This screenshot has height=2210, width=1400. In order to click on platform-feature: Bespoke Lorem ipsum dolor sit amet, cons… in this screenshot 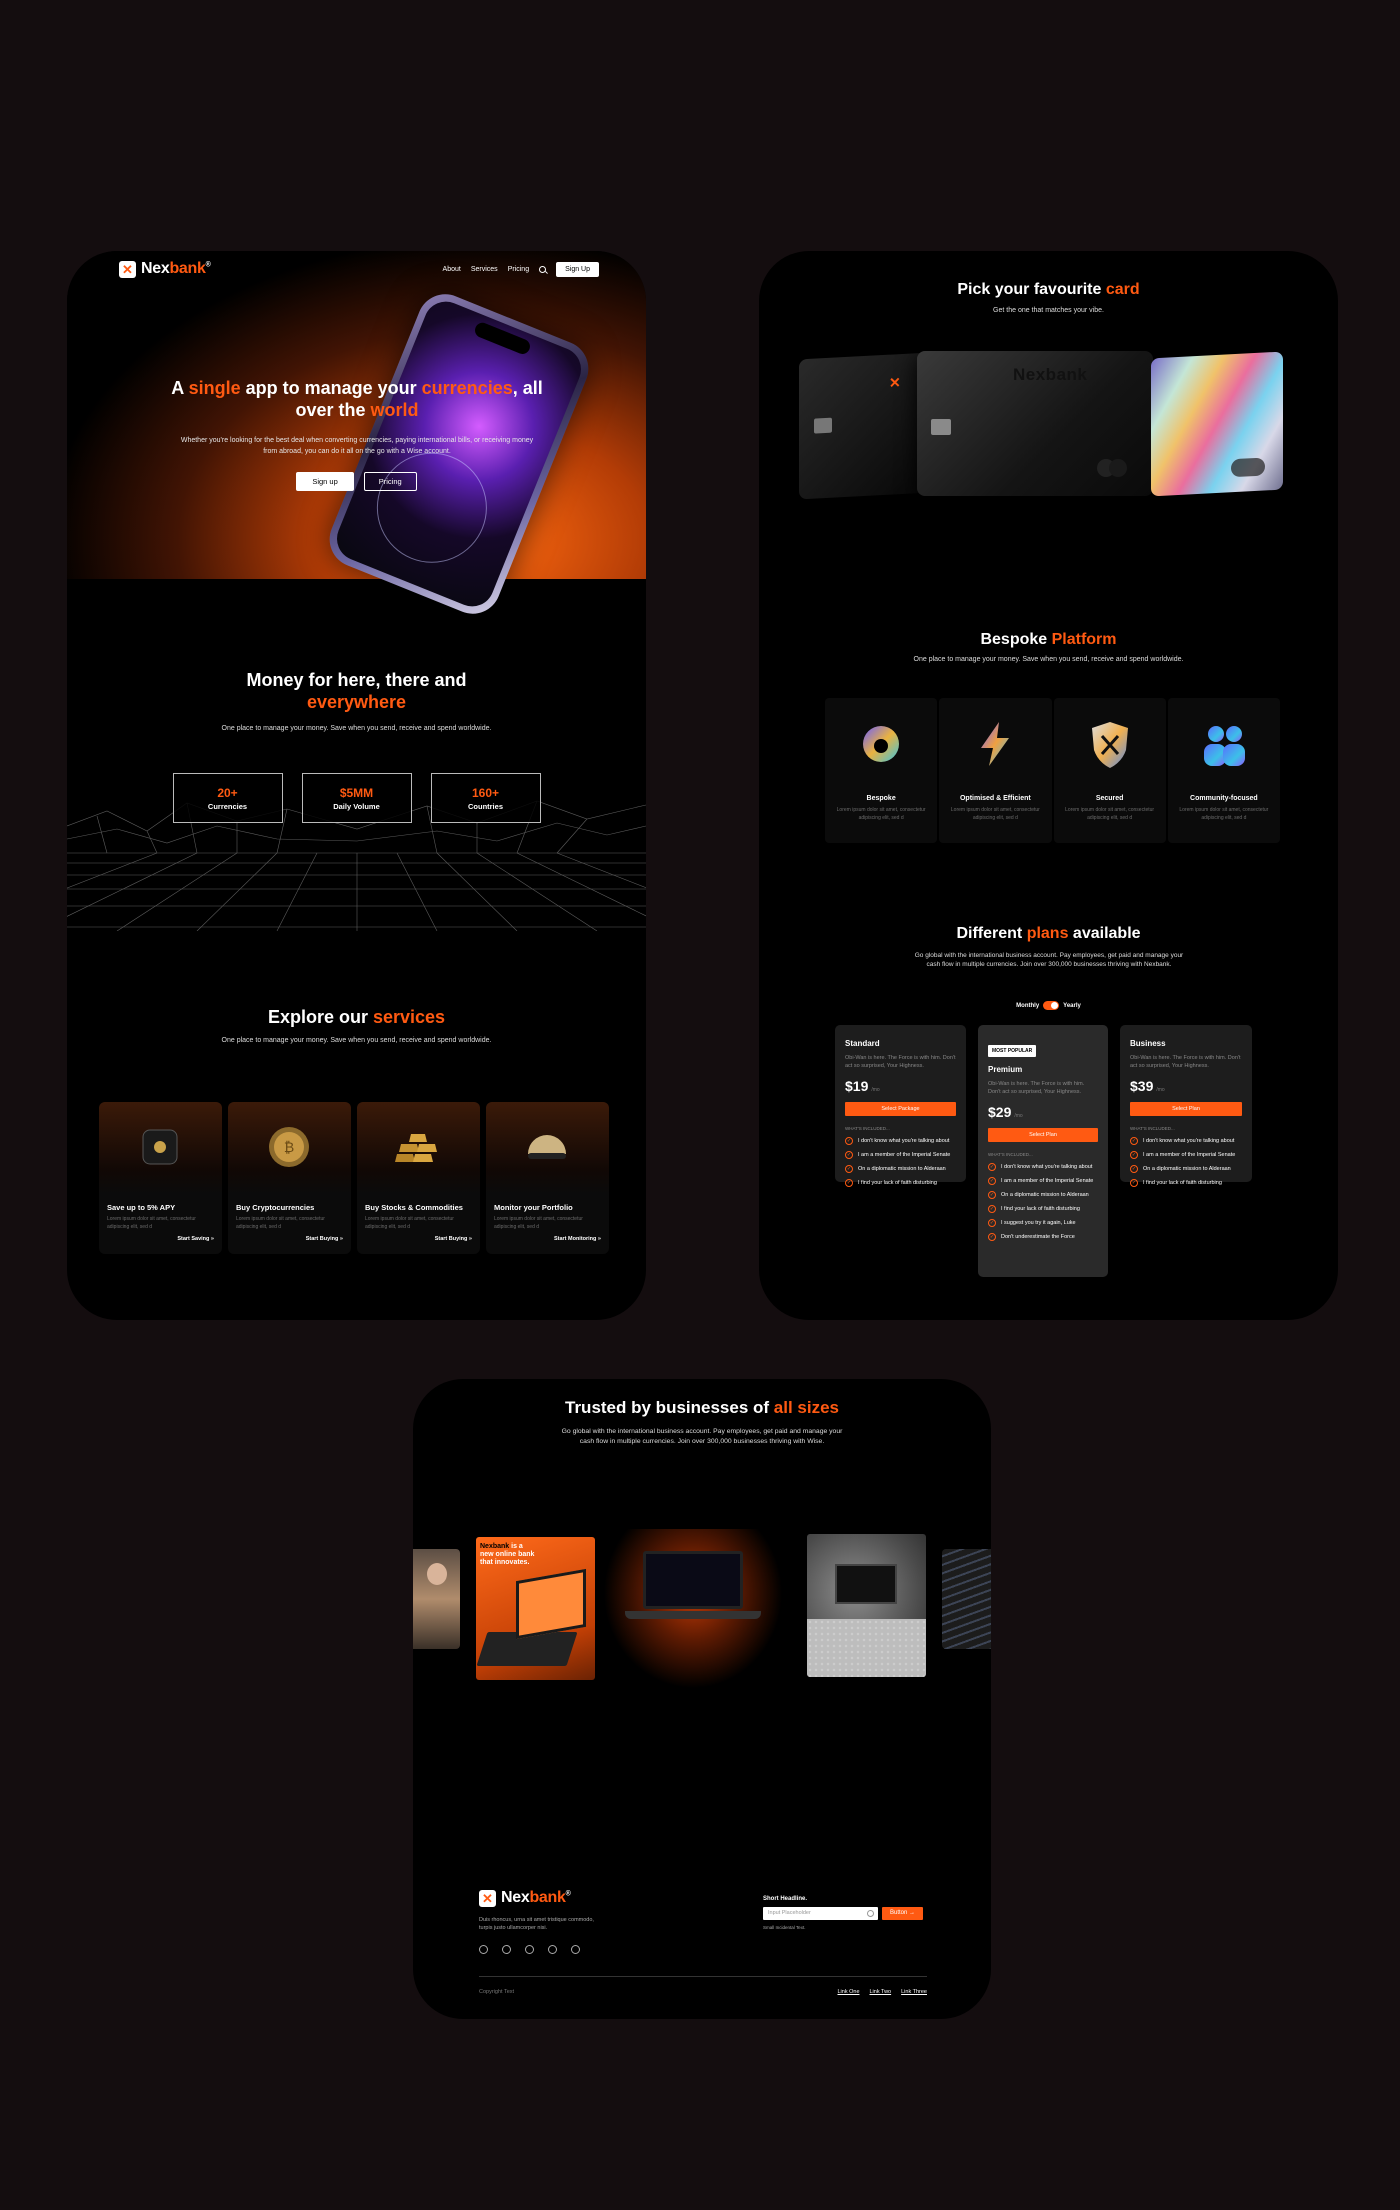, I will do `click(881, 770)`.